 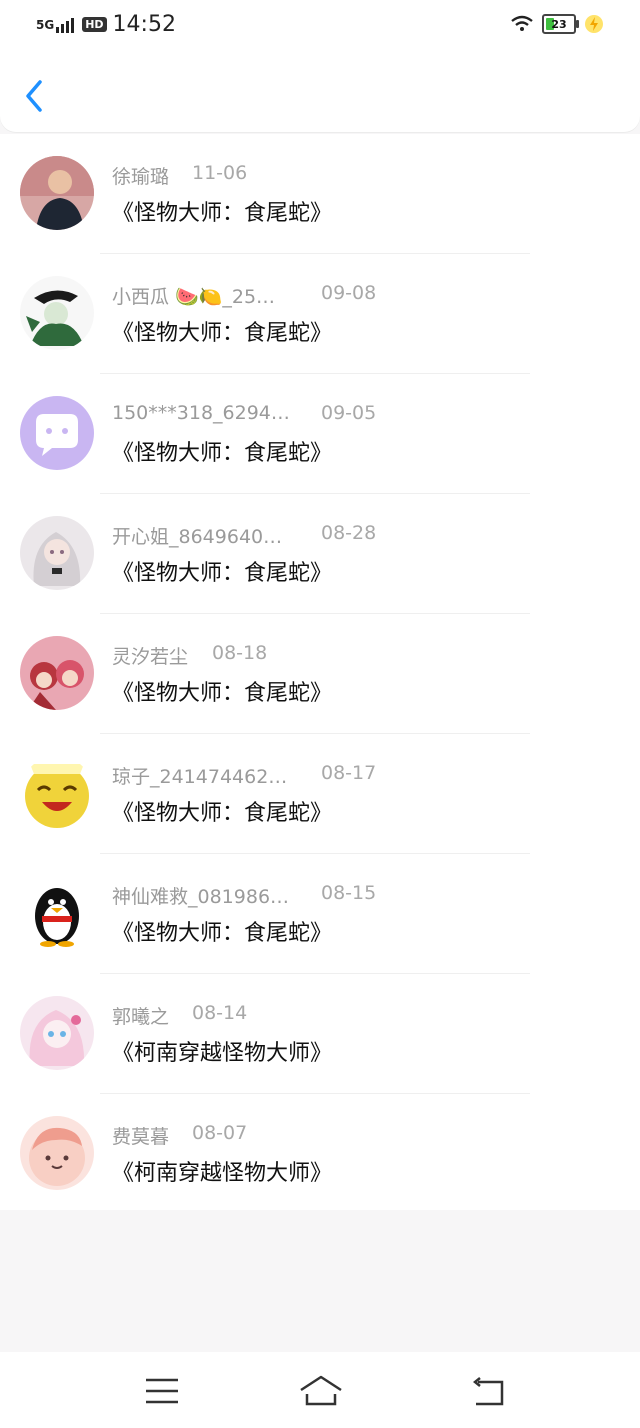 I want to click on name-line: 费莫暮 08-07, so click(x=179, y=1135).